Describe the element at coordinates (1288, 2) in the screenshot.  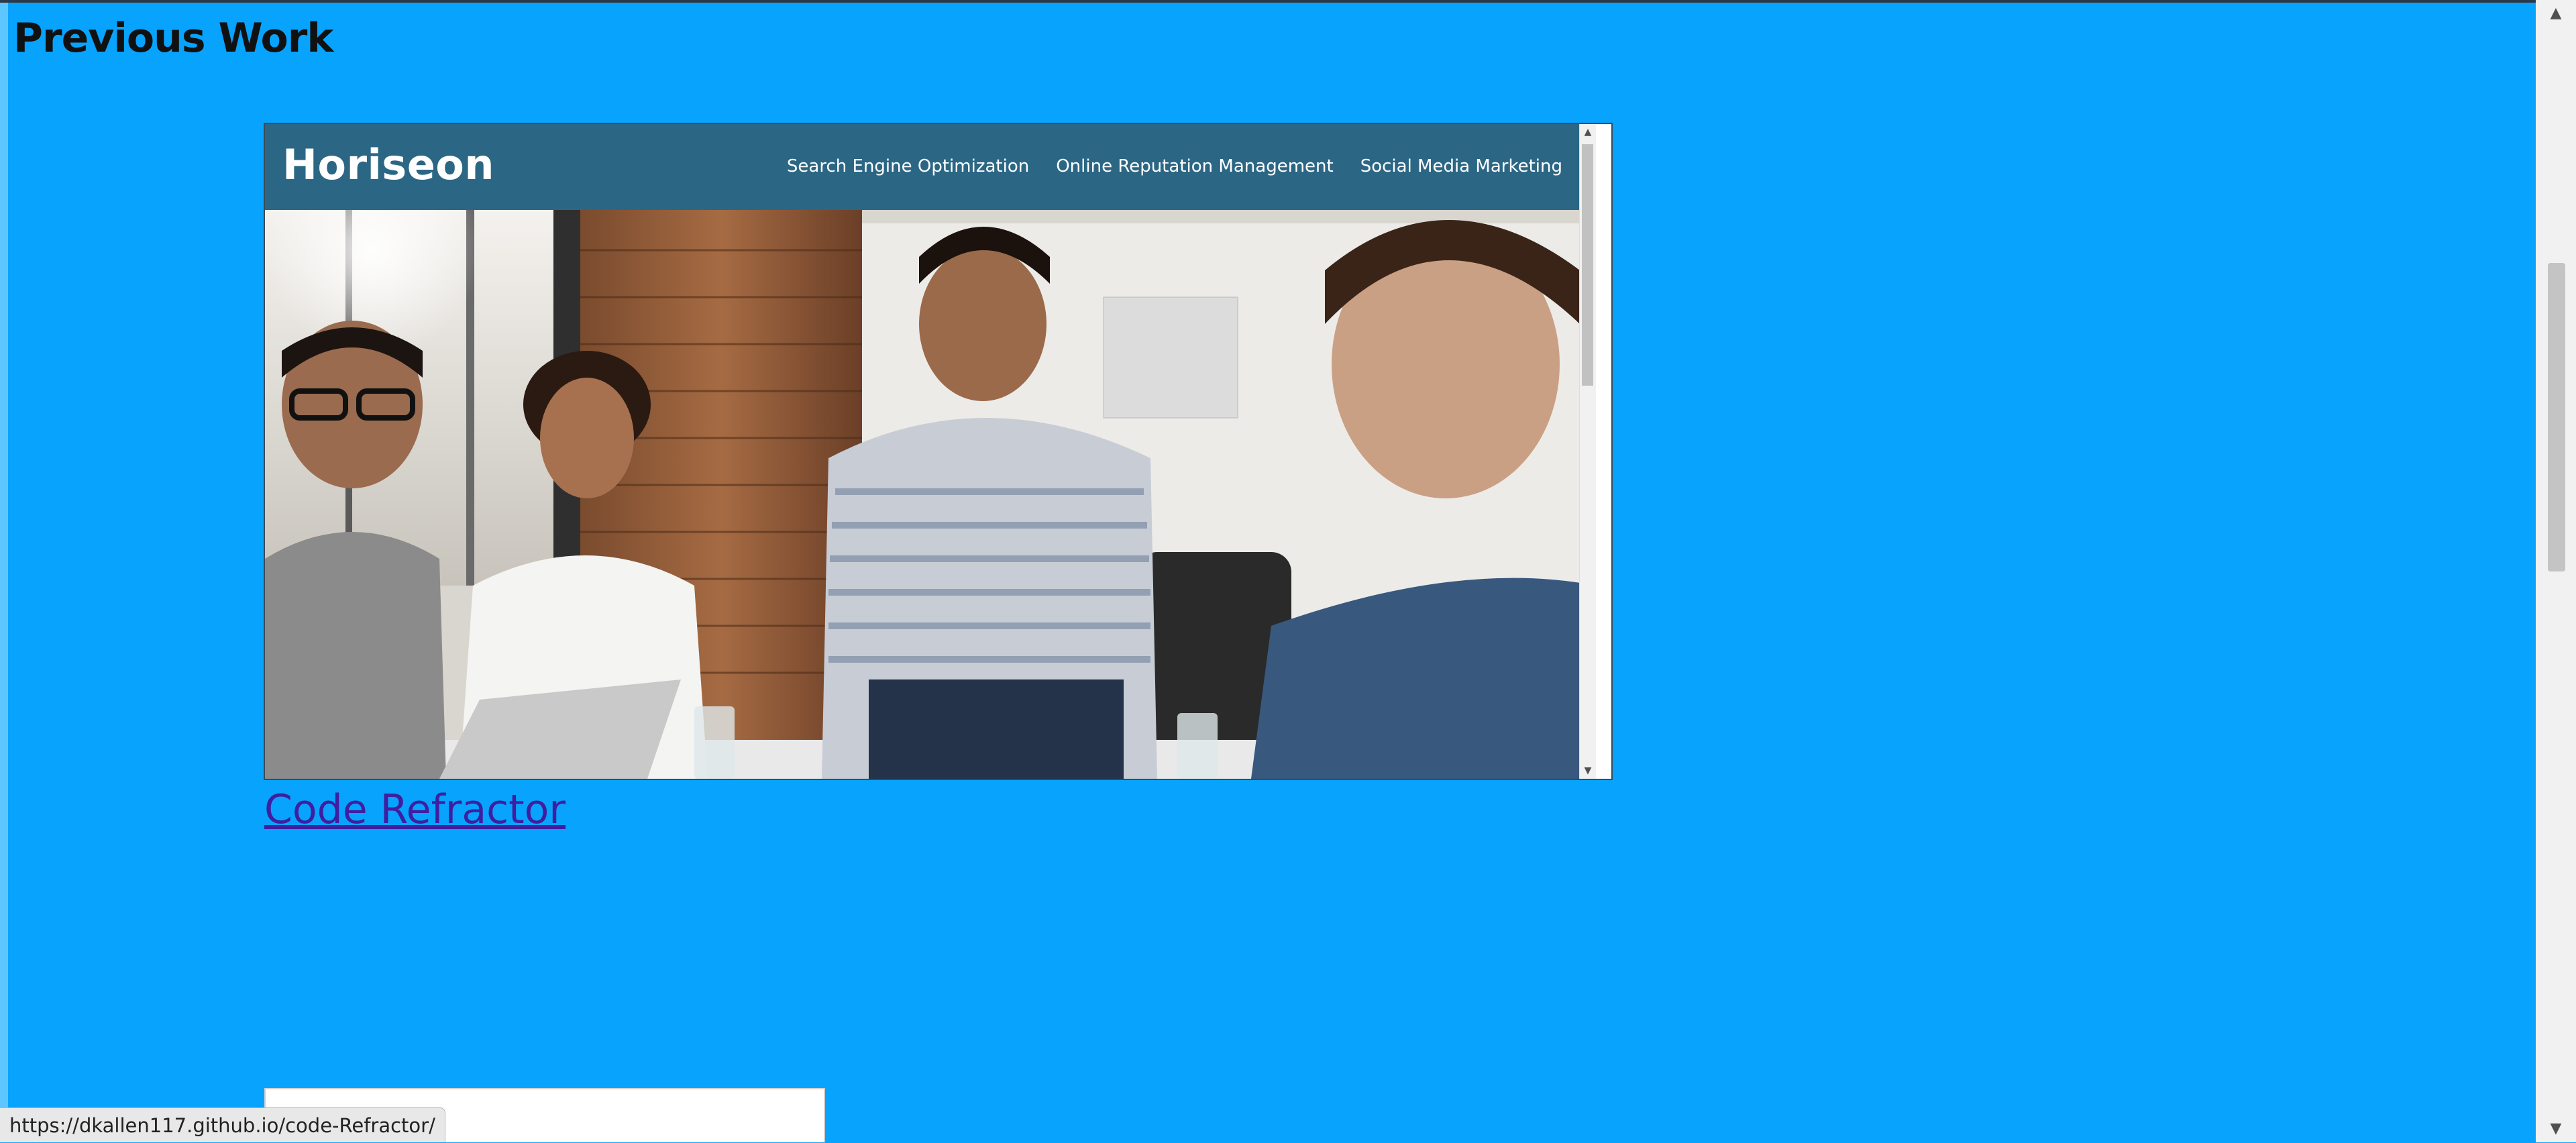
I see `window-top-border` at that location.